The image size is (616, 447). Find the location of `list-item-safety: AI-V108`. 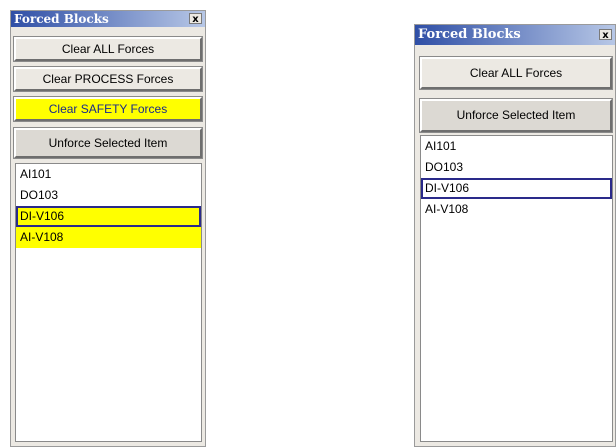

list-item-safety: AI-V108 is located at coordinates (108, 237).